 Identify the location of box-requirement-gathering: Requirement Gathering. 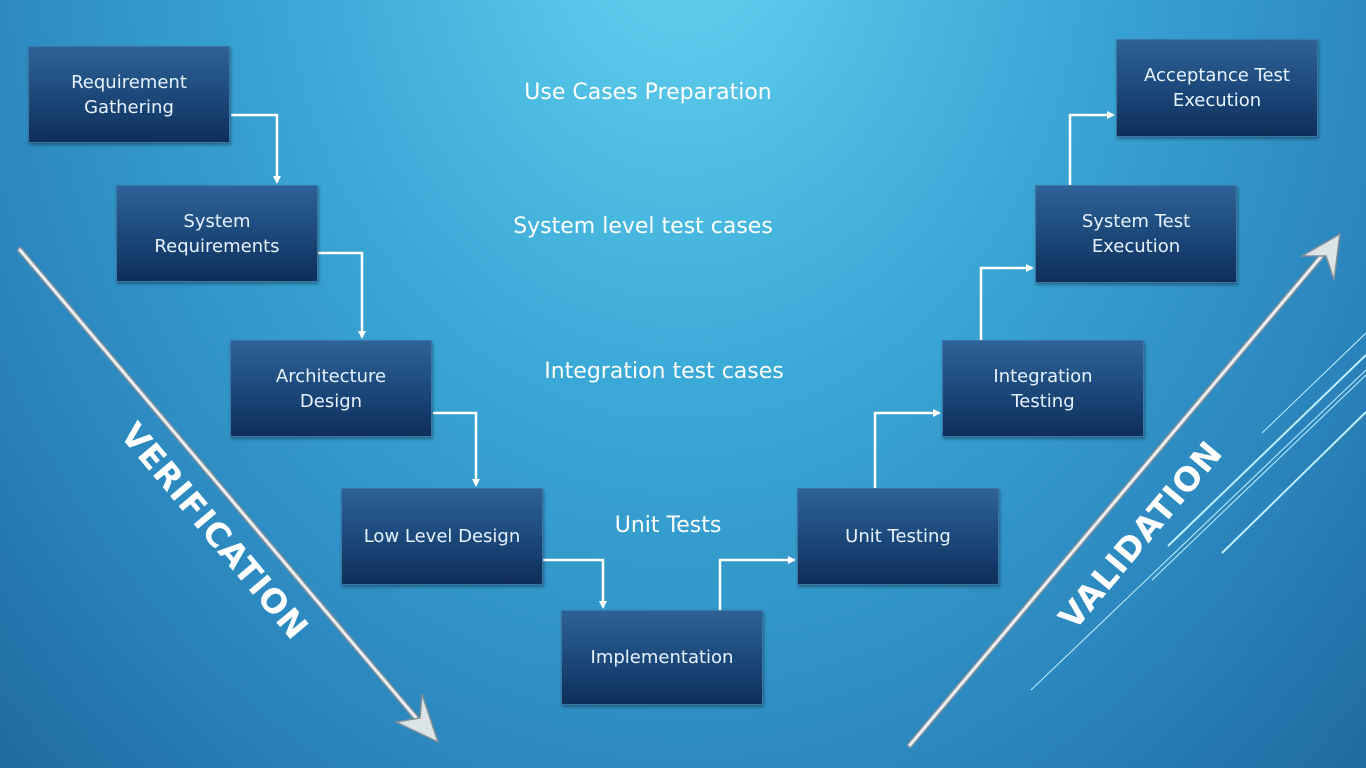
(129, 94).